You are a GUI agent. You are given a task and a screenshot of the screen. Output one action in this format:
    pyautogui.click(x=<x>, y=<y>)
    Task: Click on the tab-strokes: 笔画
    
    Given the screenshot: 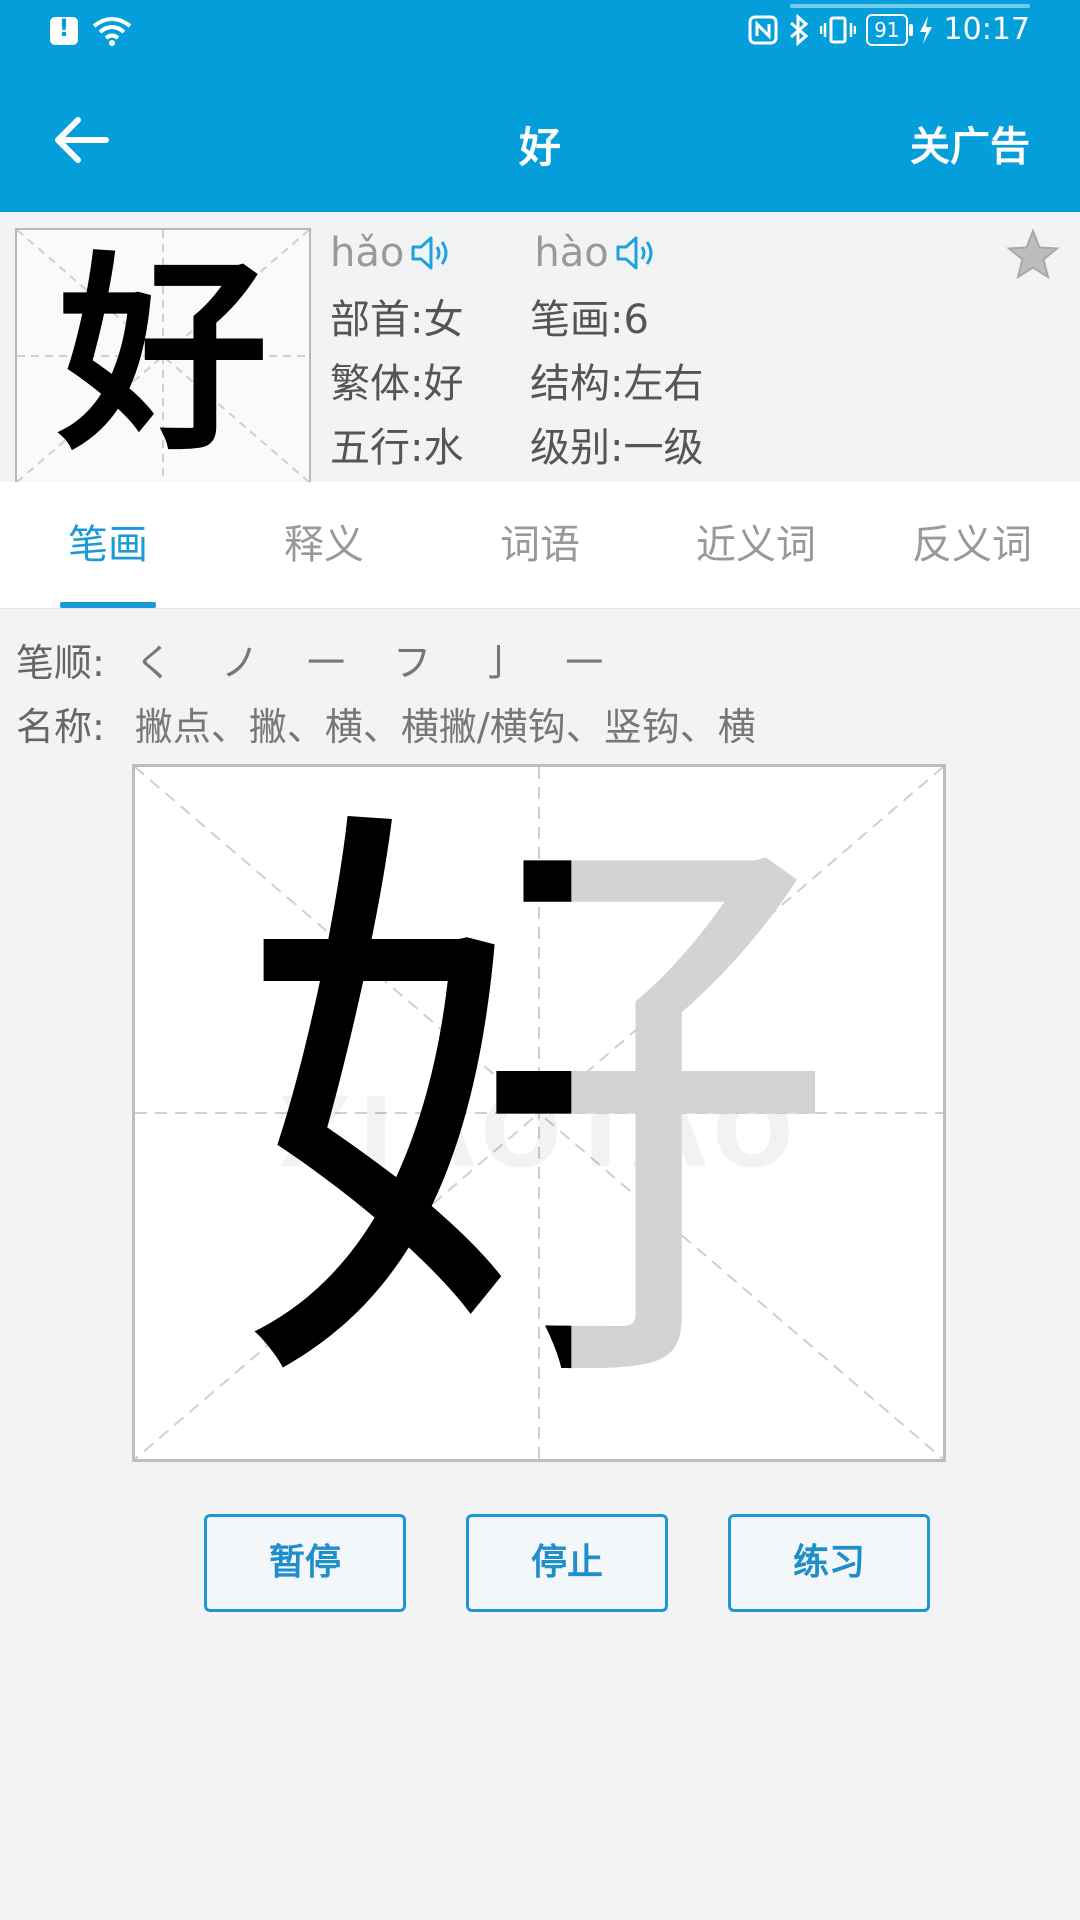 What is the action you would take?
    pyautogui.click(x=108, y=545)
    